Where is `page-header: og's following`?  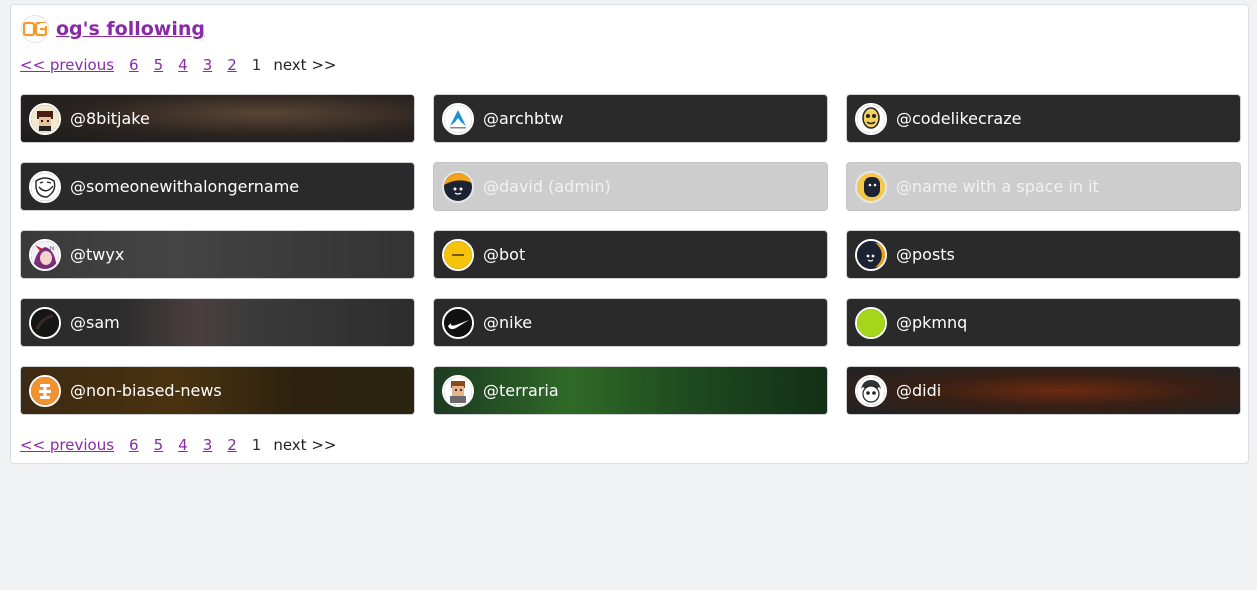 page-header: og's following is located at coordinates (113, 29).